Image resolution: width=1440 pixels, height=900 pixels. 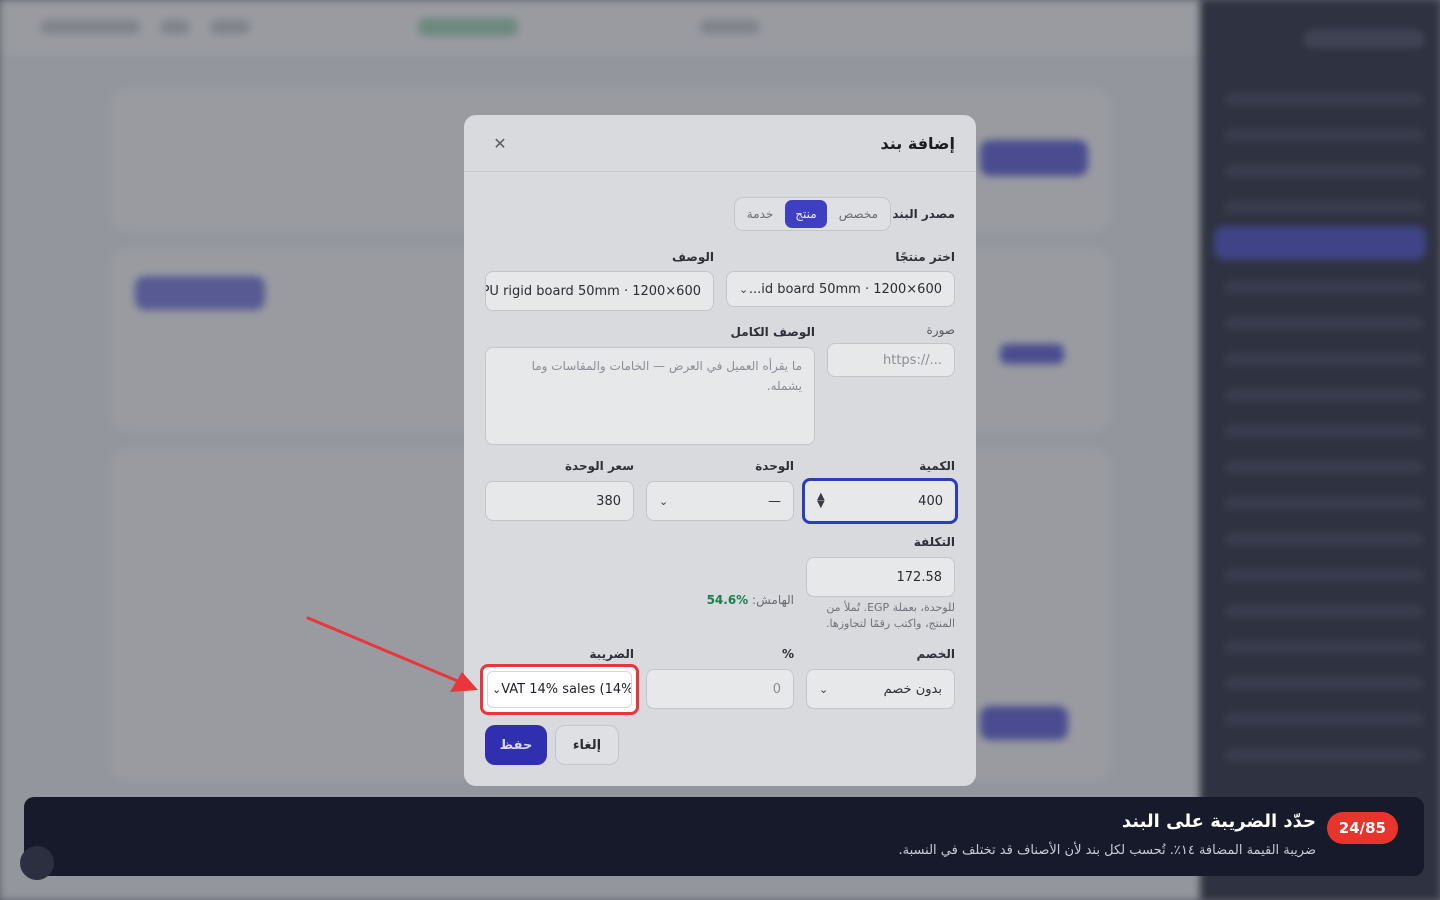 What do you see at coordinates (880, 689) in the screenshot?
I see `discount-select: بدون خصم ⌄` at bounding box center [880, 689].